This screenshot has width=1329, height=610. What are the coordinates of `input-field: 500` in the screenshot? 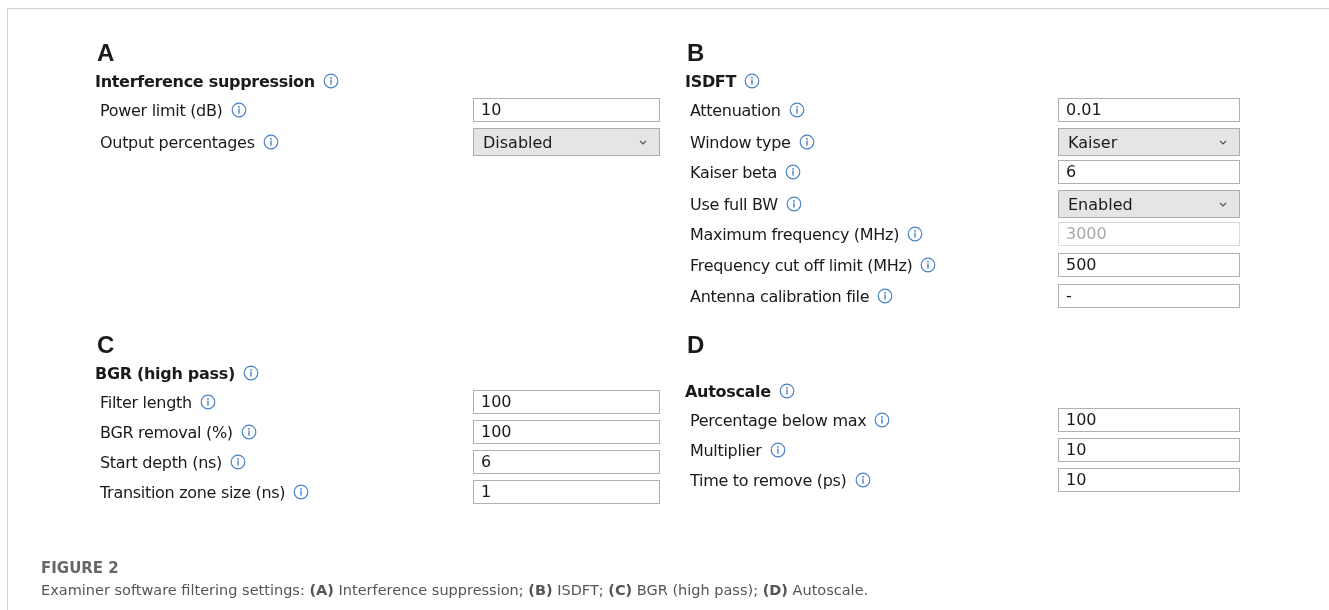 It's located at (1149, 265).